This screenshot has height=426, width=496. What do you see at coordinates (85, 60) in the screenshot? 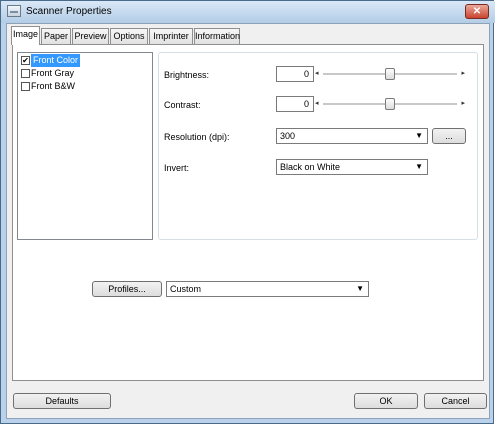
I see `list-item-front-color: ✔ Front Color` at bounding box center [85, 60].